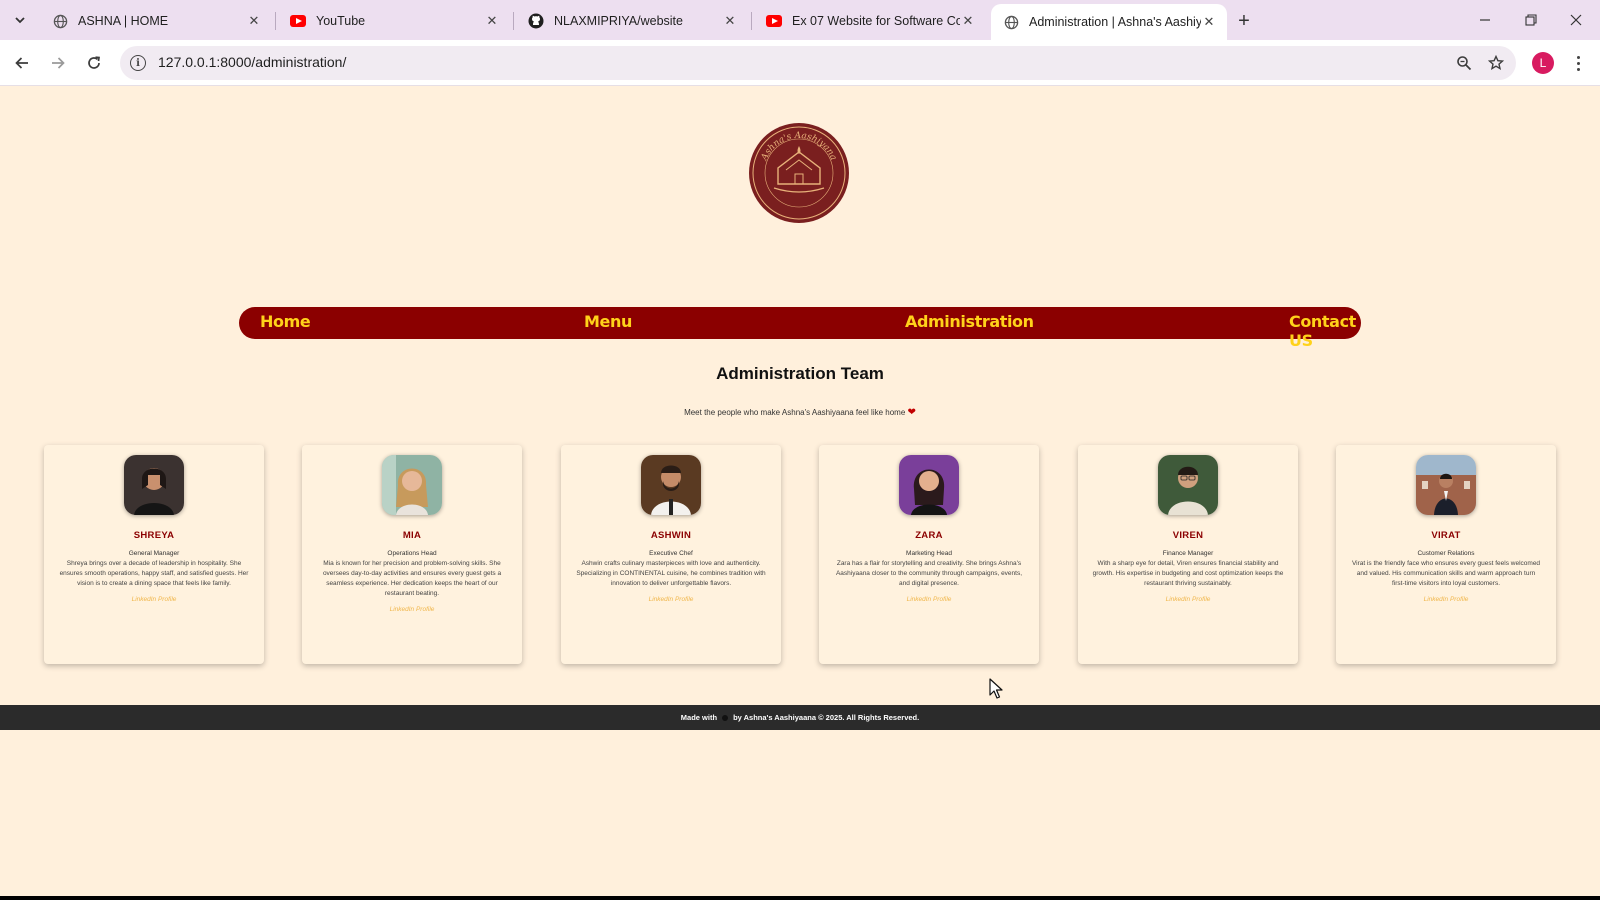  What do you see at coordinates (285, 321) in the screenshot?
I see `nav-home: Home` at bounding box center [285, 321].